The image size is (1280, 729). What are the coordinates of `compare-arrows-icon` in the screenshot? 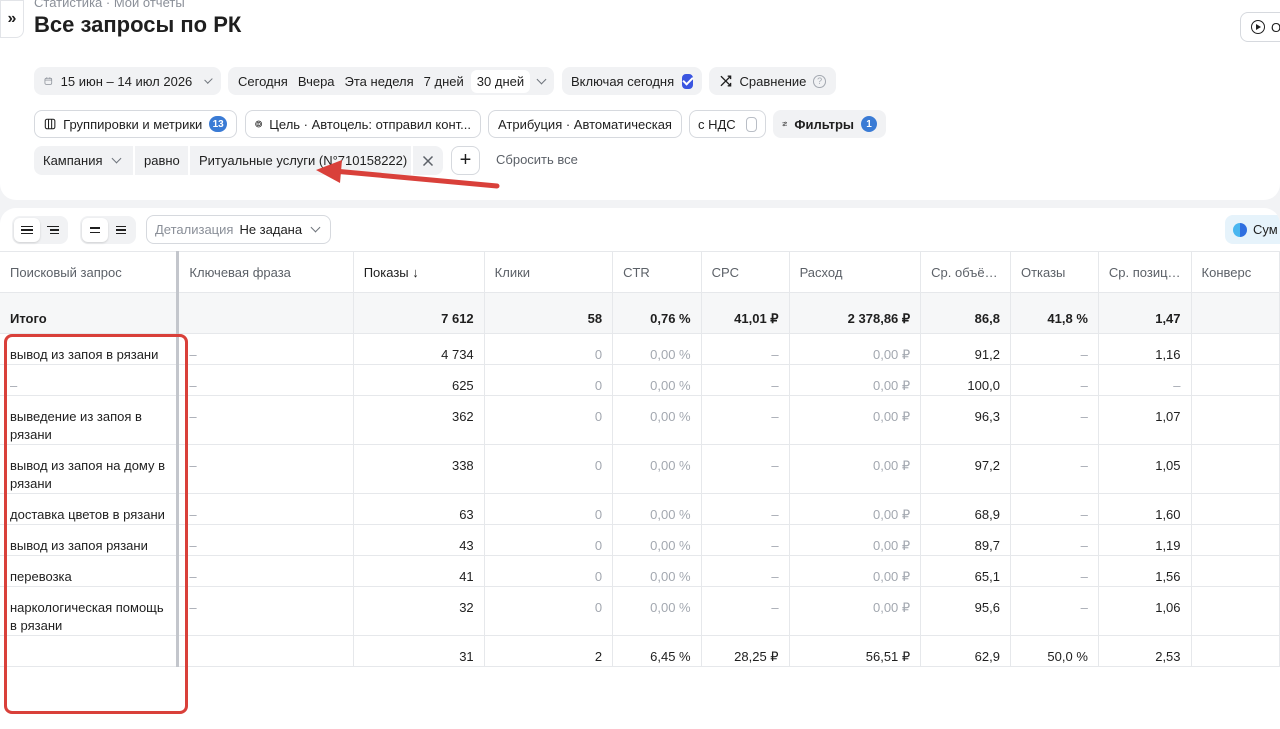 It's located at (726, 81).